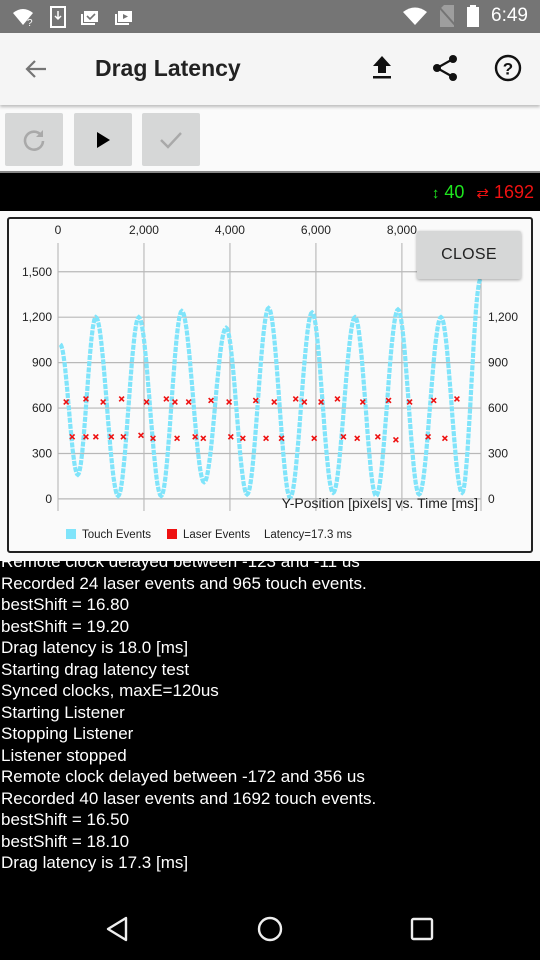 This screenshot has height=960, width=540. What do you see at coordinates (482, 193) in the screenshot?
I see `touch-swap-arrows-icon: ⇄` at bounding box center [482, 193].